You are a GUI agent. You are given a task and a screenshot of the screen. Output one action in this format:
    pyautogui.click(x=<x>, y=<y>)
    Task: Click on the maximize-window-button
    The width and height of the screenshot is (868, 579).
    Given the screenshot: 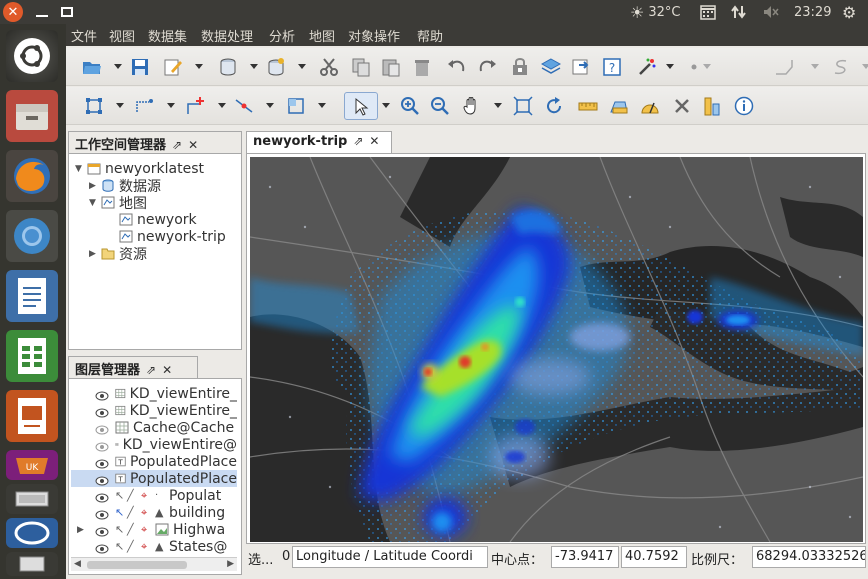 What is the action you would take?
    pyautogui.click(x=67, y=12)
    